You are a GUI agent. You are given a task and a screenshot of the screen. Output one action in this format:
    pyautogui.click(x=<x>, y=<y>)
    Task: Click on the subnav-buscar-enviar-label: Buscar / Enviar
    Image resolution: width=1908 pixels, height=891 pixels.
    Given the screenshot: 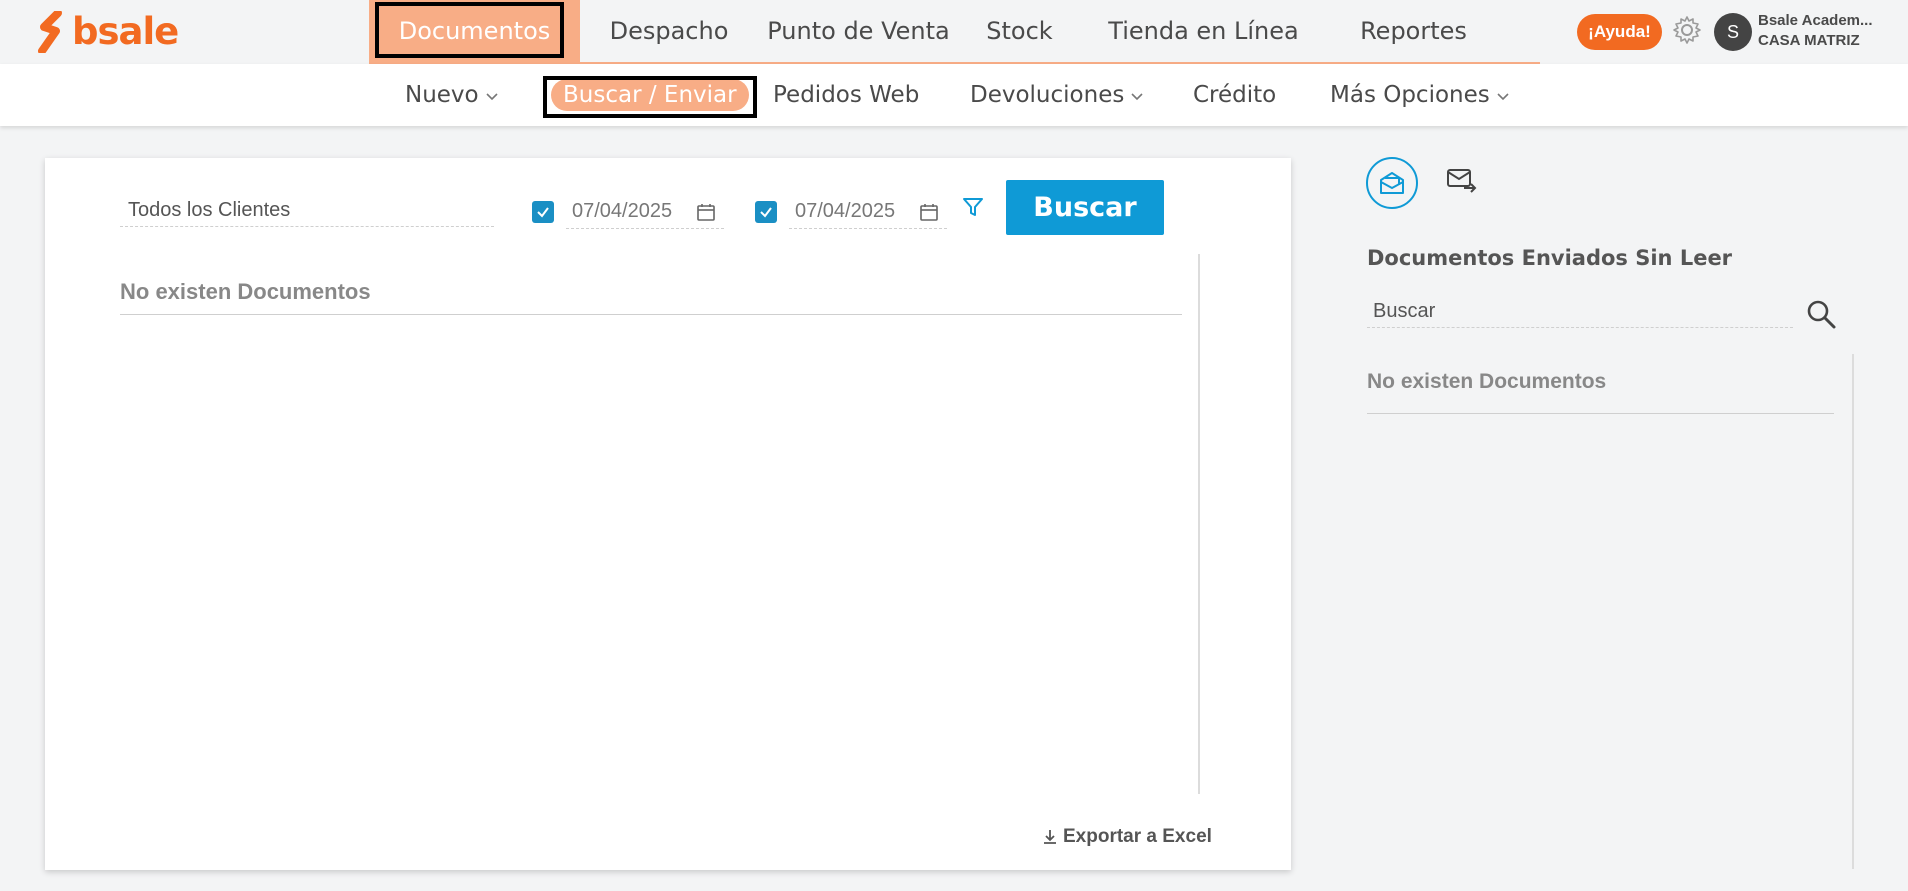 What is the action you would take?
    pyautogui.click(x=650, y=95)
    